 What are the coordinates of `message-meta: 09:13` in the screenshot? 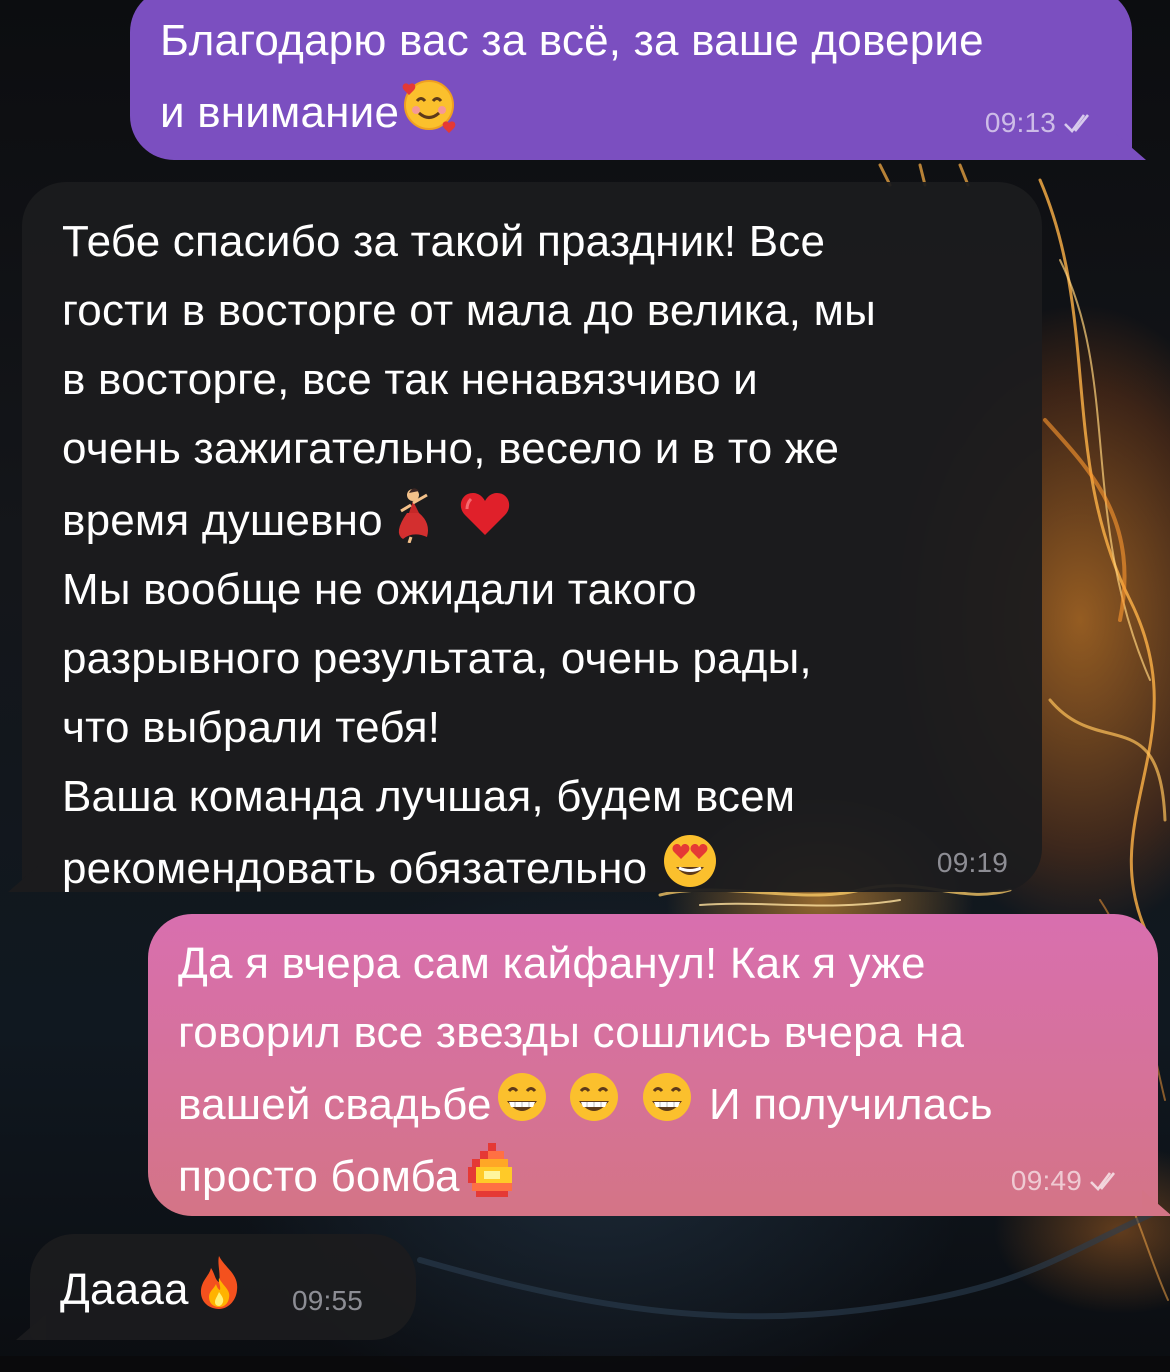 It's located at (1041, 123).